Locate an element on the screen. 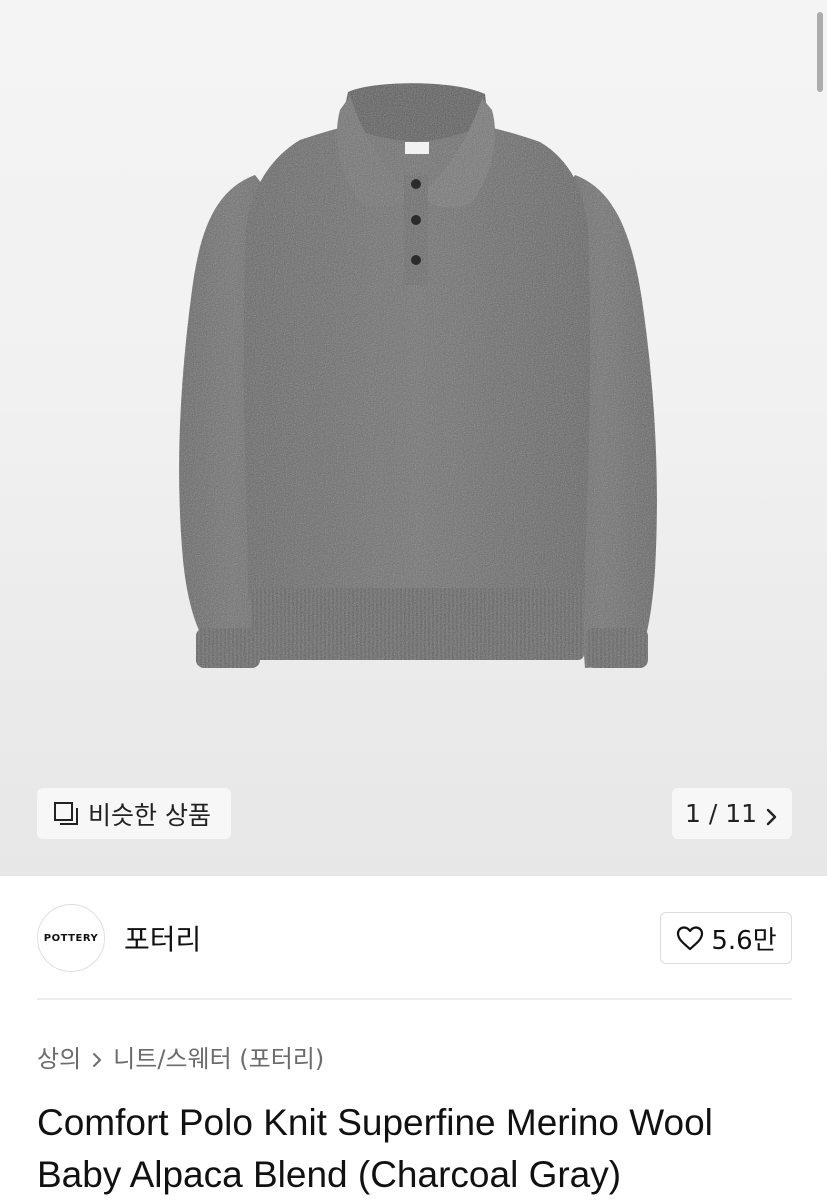  shop-name-link: 포터리 is located at coordinates (162, 938).